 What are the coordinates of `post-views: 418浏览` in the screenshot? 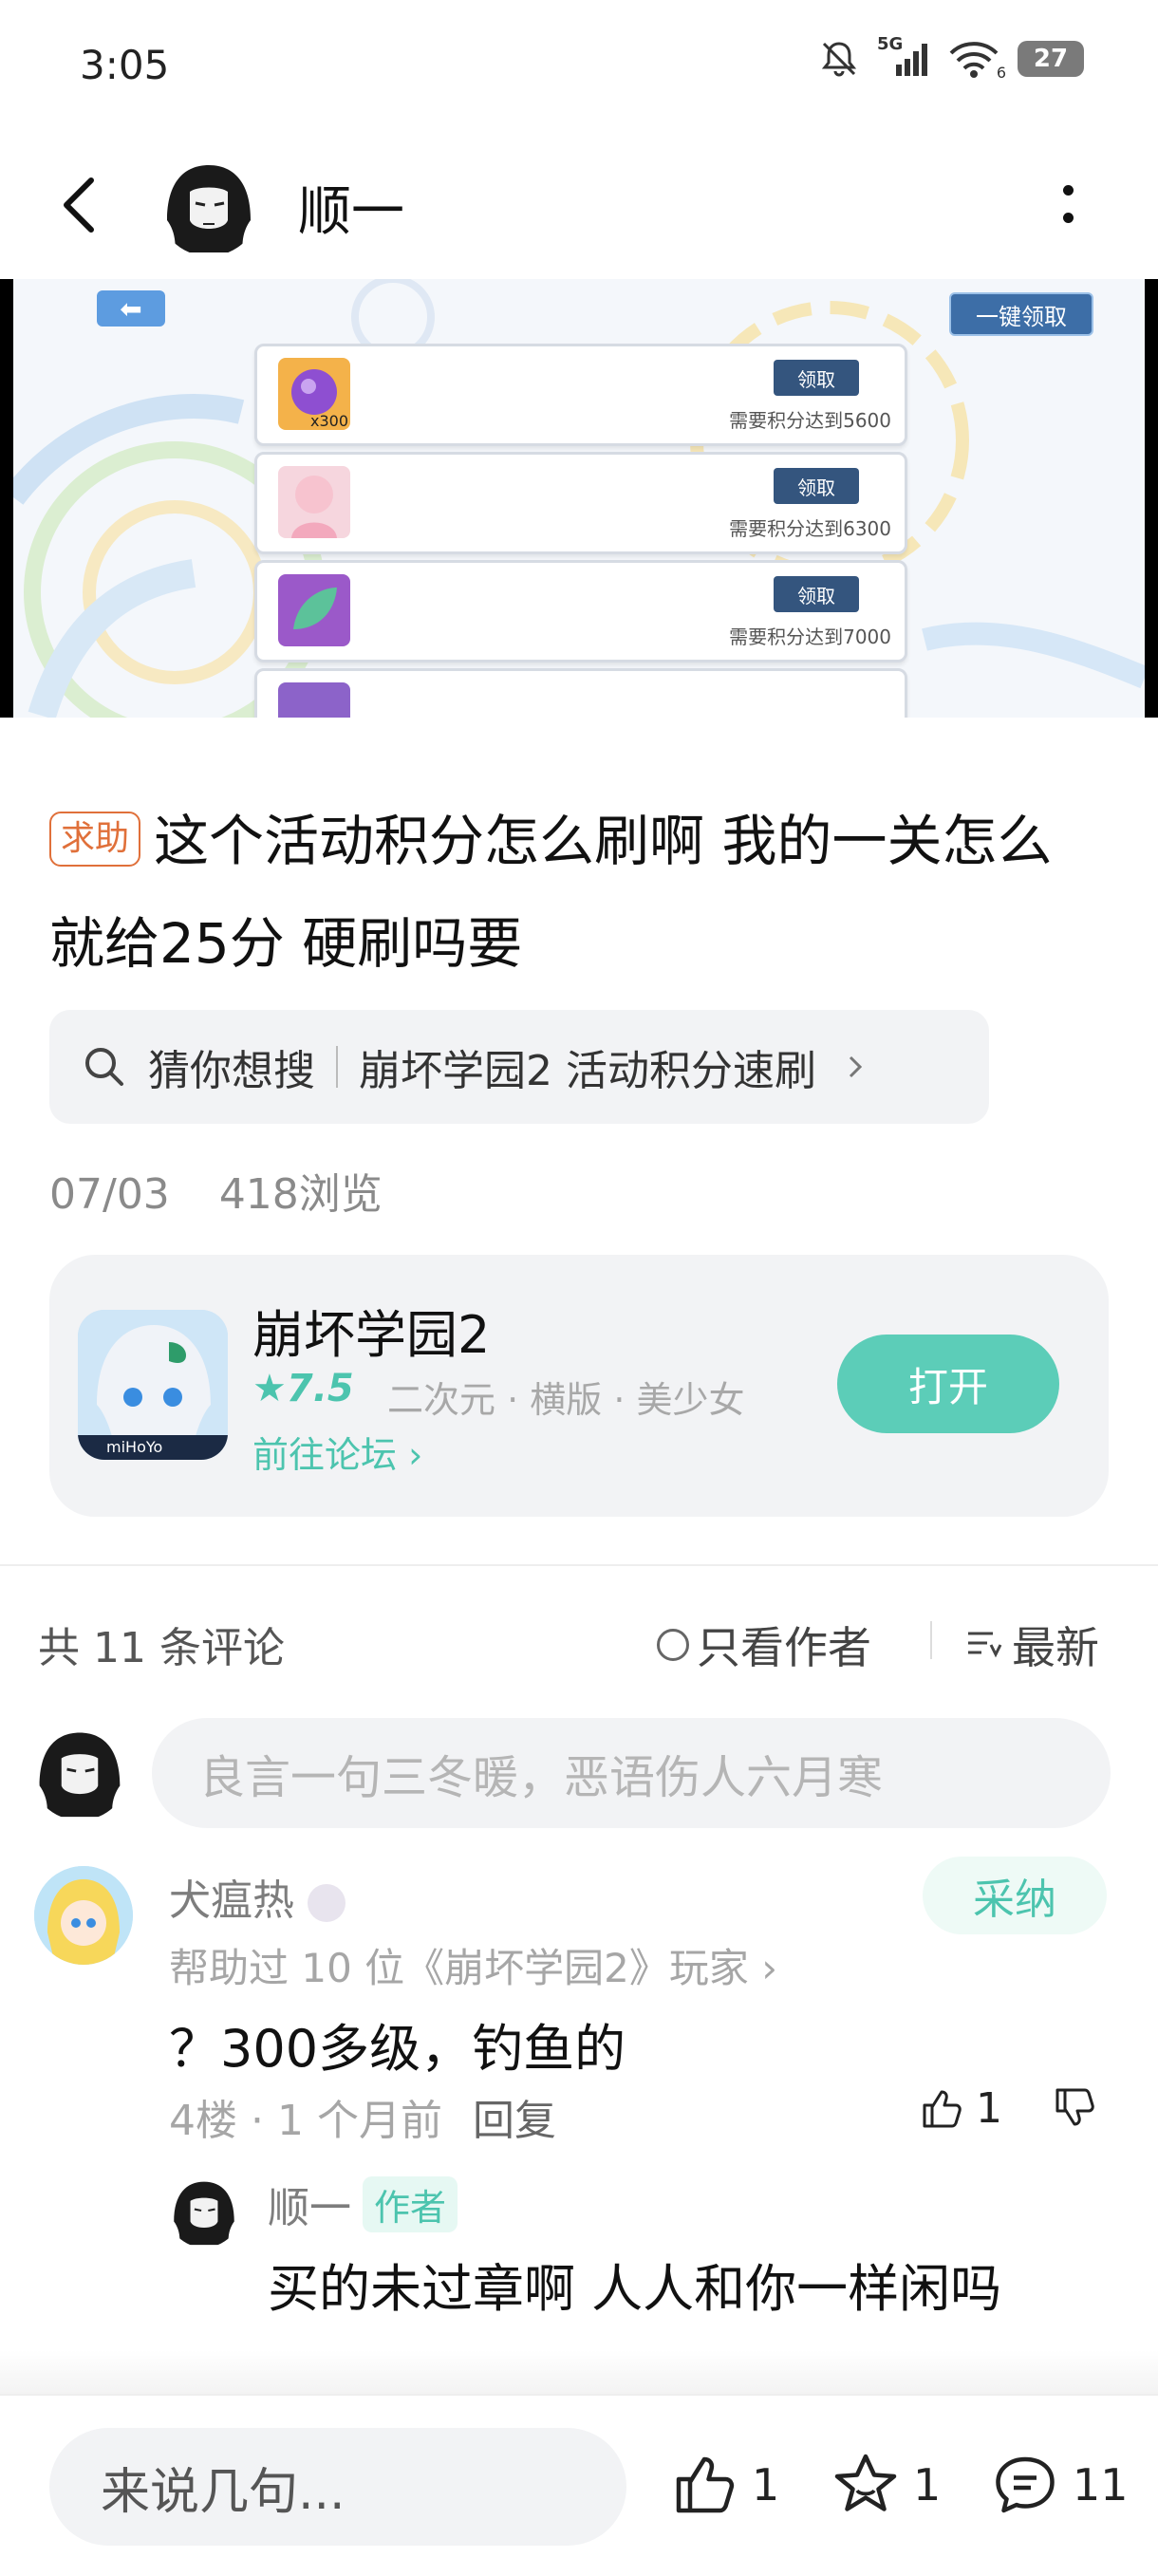 It's located at (300, 1195).